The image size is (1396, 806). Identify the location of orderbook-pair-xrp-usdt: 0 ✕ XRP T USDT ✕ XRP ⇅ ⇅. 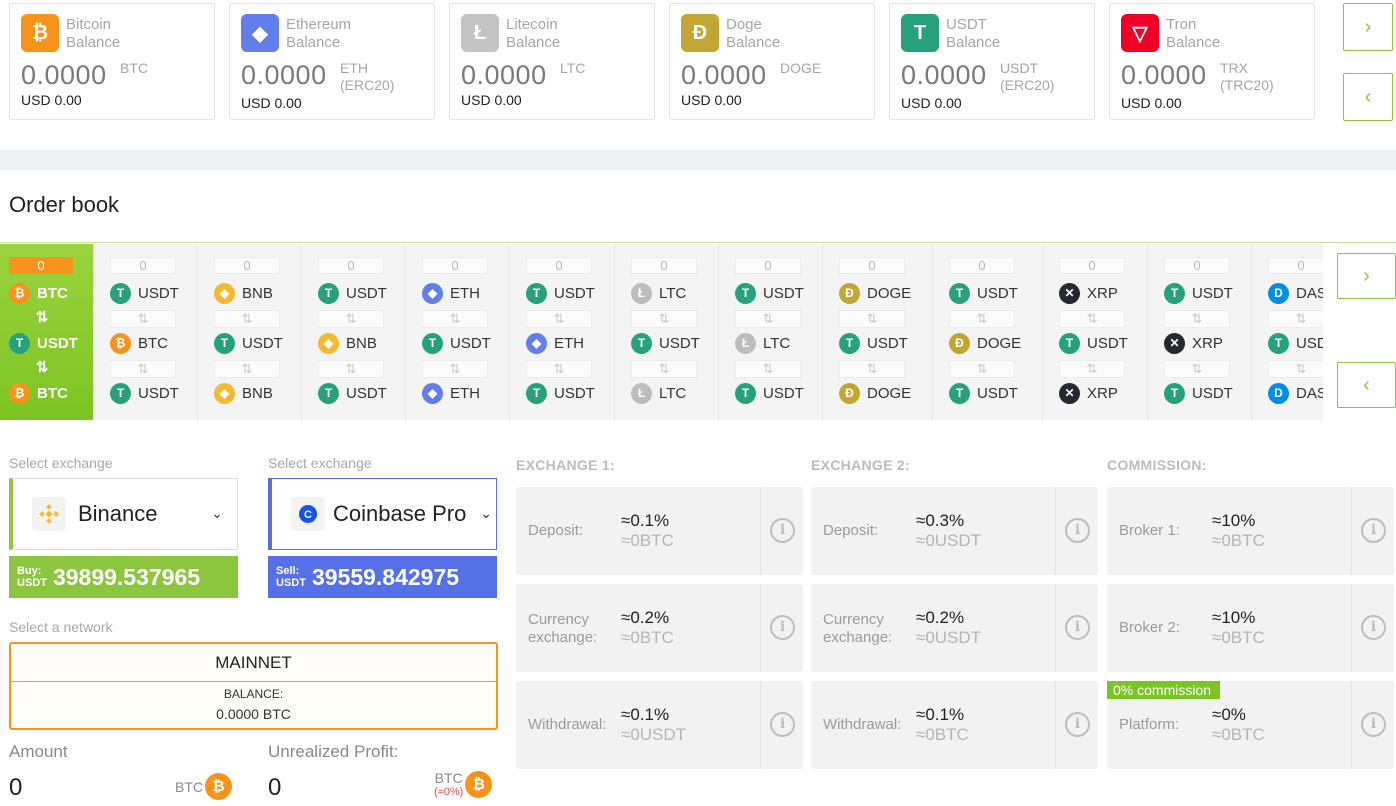
(1094, 332).